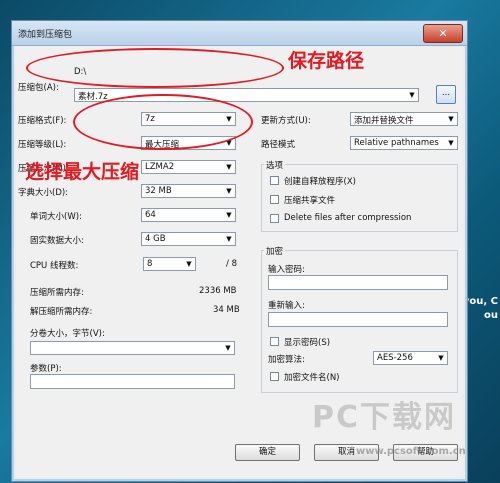 The image size is (500, 483). I want to click on path-mode-label: 路径模式, so click(278, 145).